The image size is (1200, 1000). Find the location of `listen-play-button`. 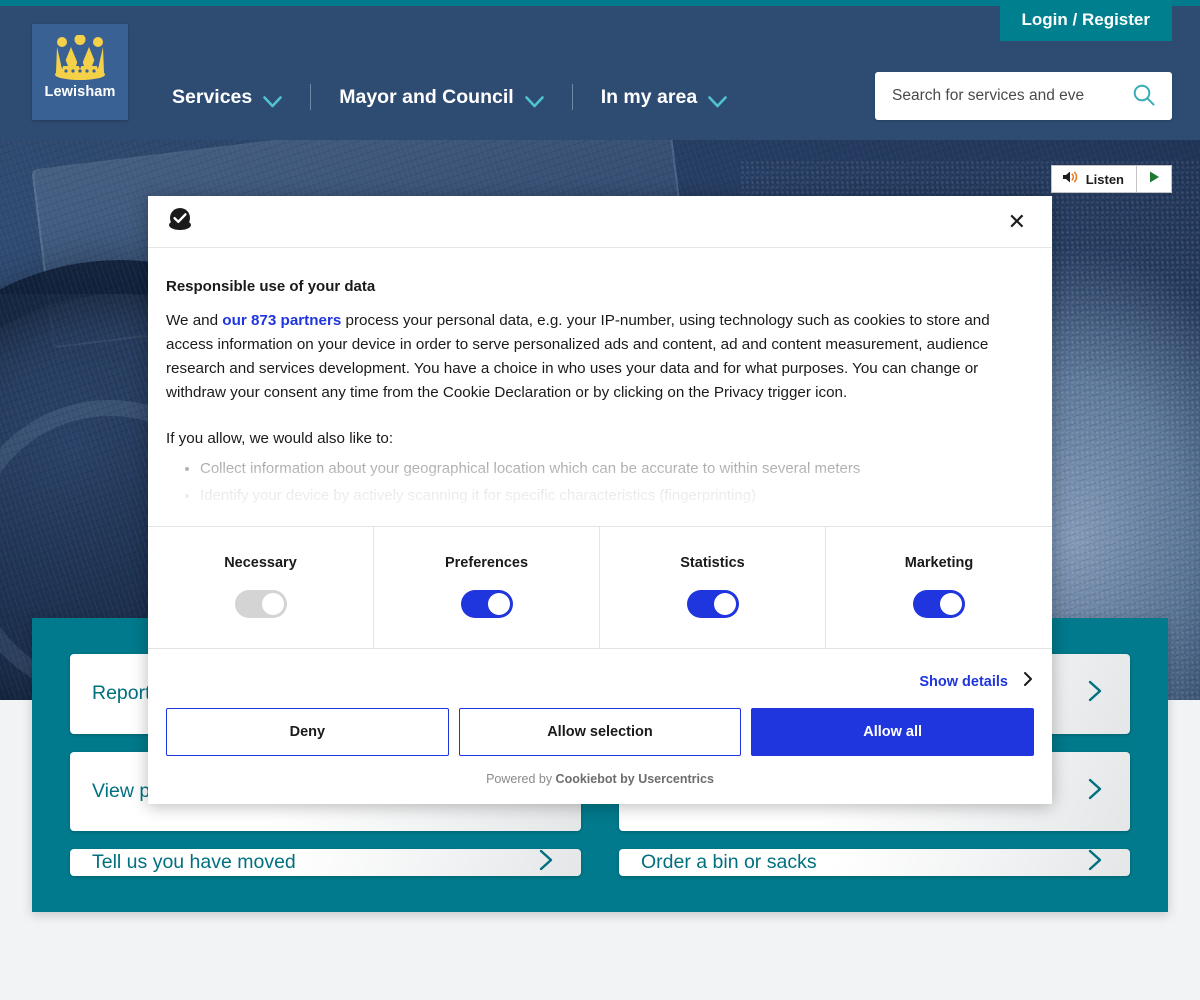

listen-play-button is located at coordinates (1154, 179).